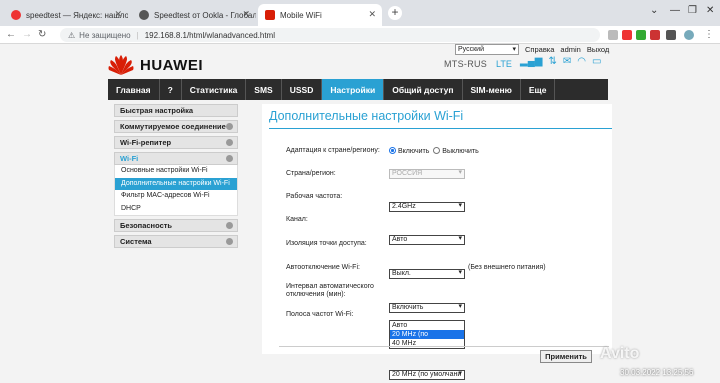 Image resolution: width=720 pixels, height=383 pixels. I want to click on sms-icon: ✉, so click(567, 61).